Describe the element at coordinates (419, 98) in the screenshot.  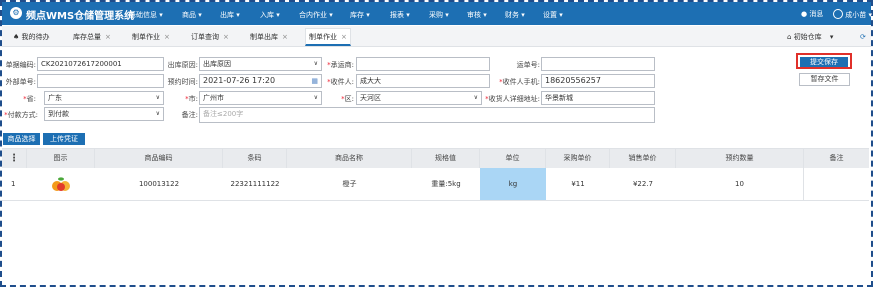
I see `district-select: 天河区 ∨` at that location.